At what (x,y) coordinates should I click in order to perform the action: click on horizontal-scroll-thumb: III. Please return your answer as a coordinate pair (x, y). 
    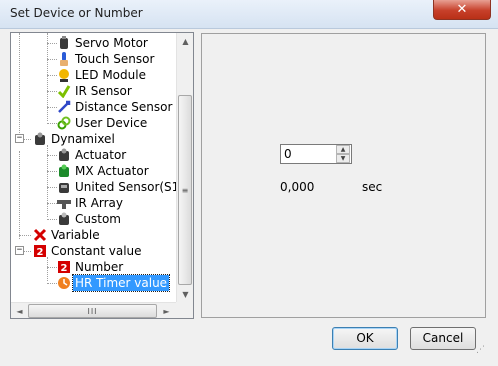
    Looking at the image, I should click on (92, 311).